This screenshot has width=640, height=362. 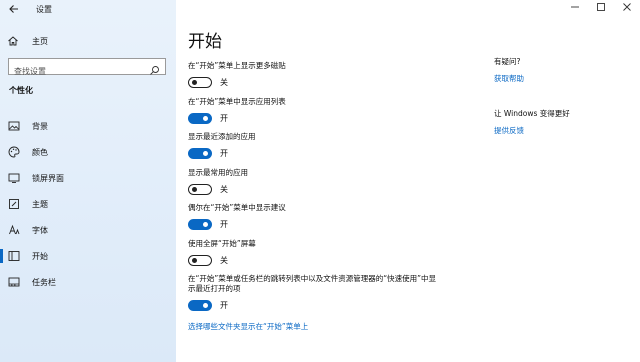 I want to click on close-icon, so click(x=627, y=7).